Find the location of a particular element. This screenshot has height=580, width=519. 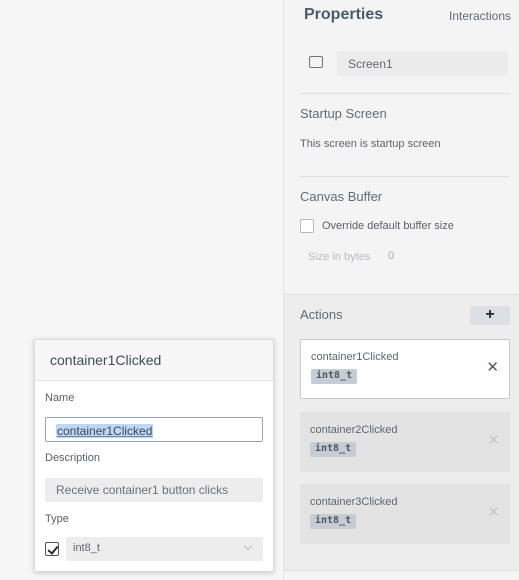

tab-properties: Properties is located at coordinates (343, 15).